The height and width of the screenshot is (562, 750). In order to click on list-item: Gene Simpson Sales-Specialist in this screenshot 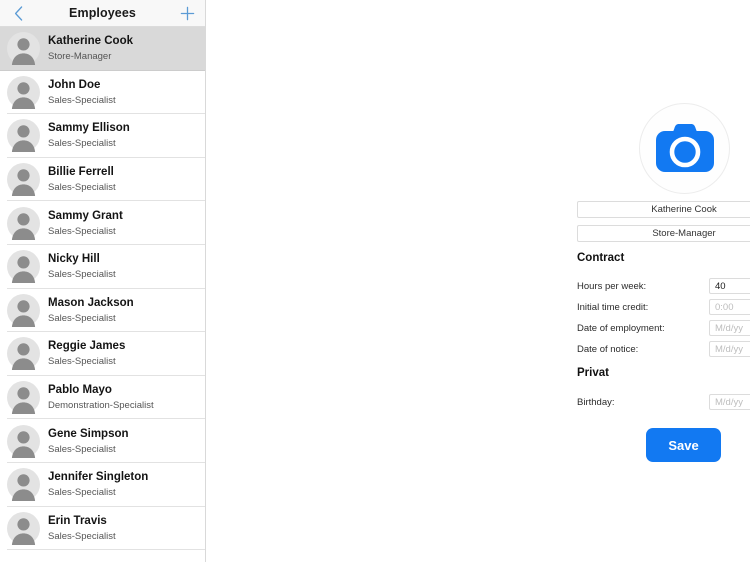, I will do `click(102, 441)`.